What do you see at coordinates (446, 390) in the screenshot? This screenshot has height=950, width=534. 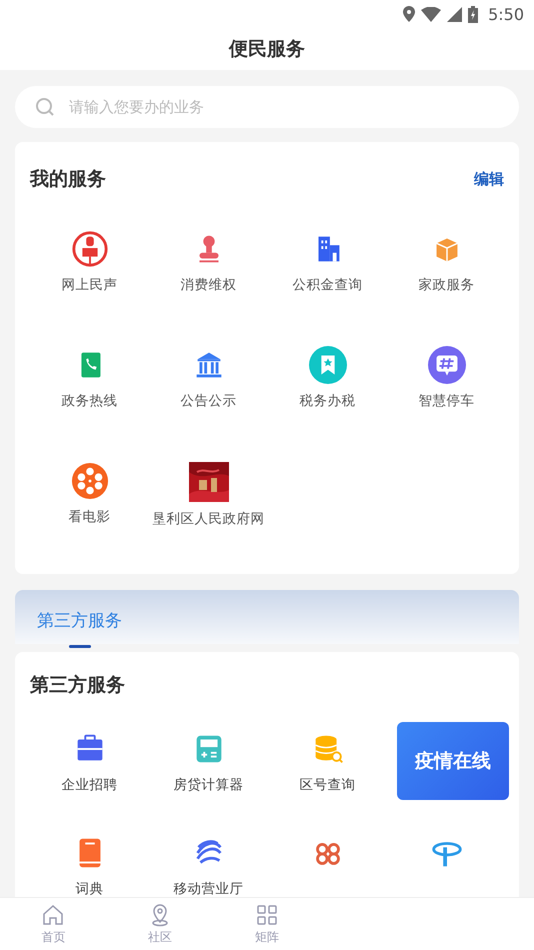 I see `service-item: 智慧停车` at bounding box center [446, 390].